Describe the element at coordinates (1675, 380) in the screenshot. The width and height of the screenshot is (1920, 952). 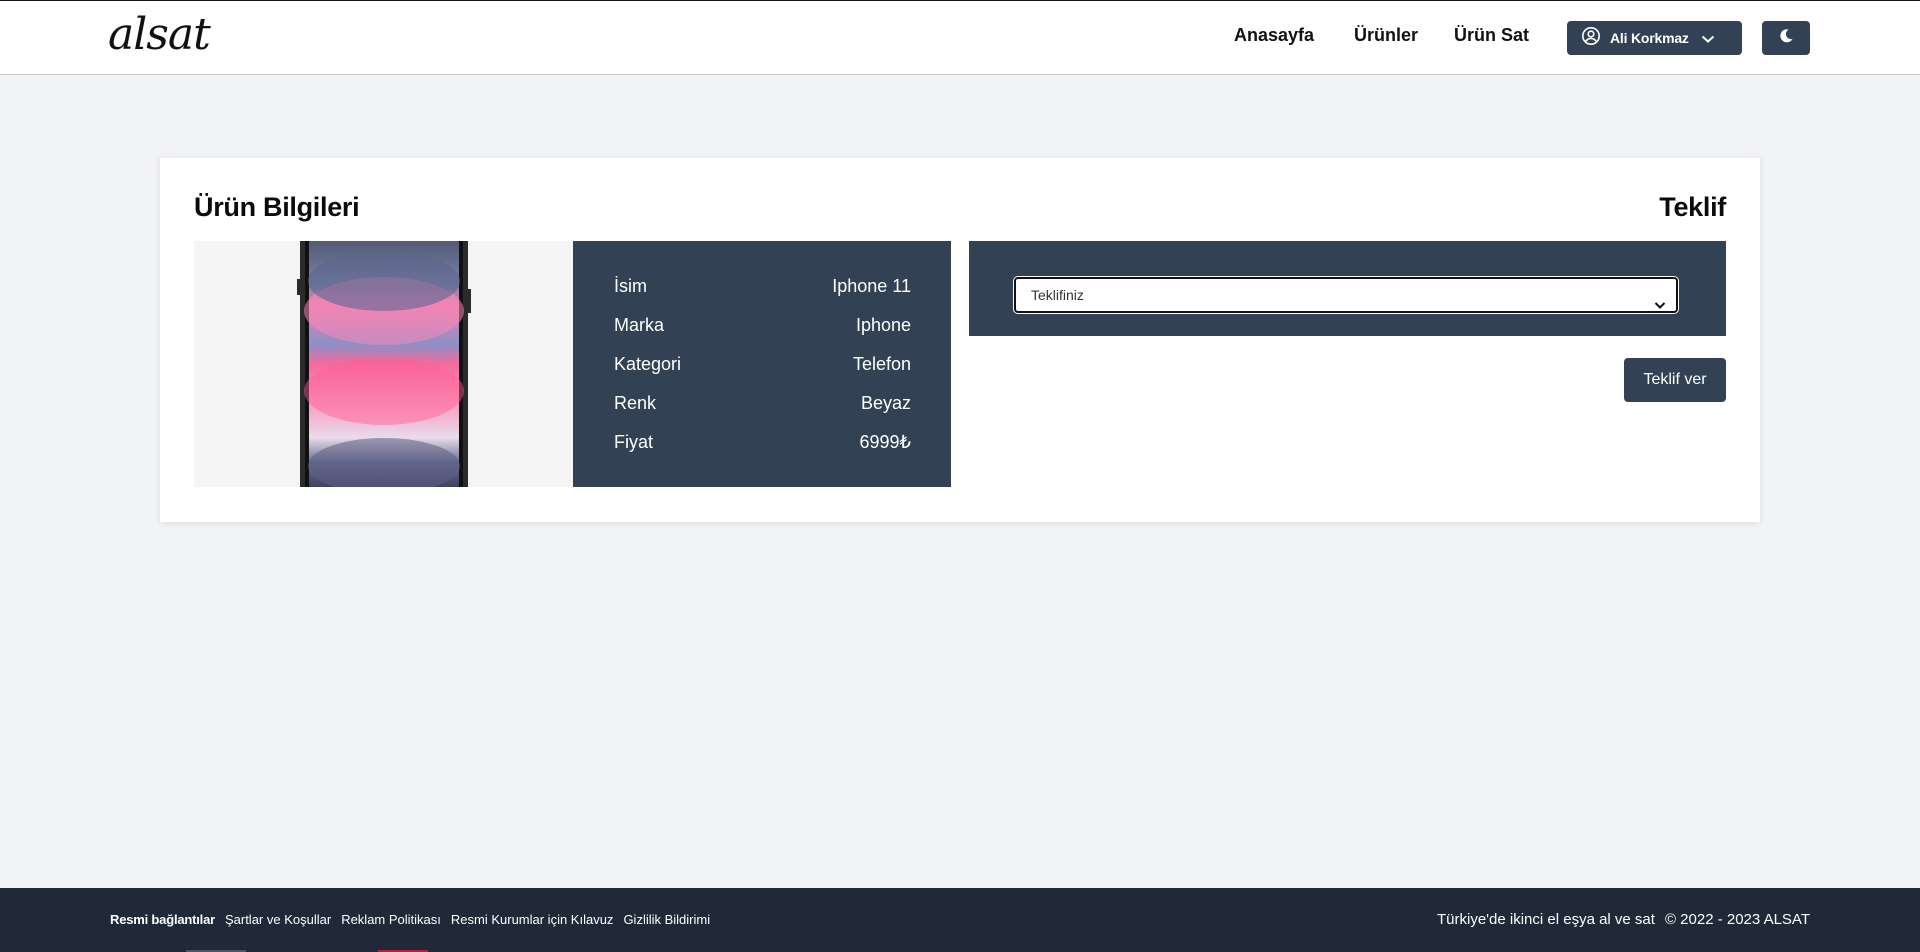
I see `submit-offer-button: Teklif ver` at that location.